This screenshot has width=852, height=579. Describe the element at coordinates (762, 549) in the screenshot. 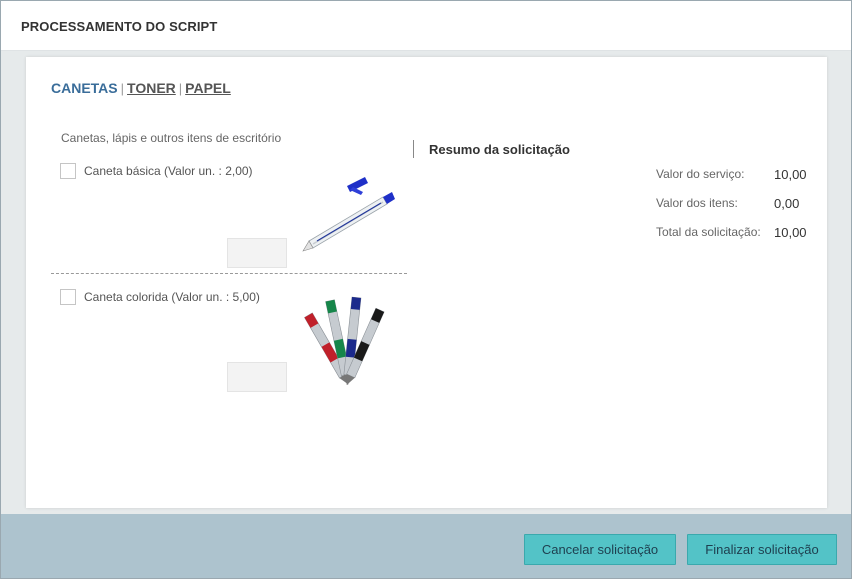

I see `finish-request-button: Finalizar solicitação` at that location.